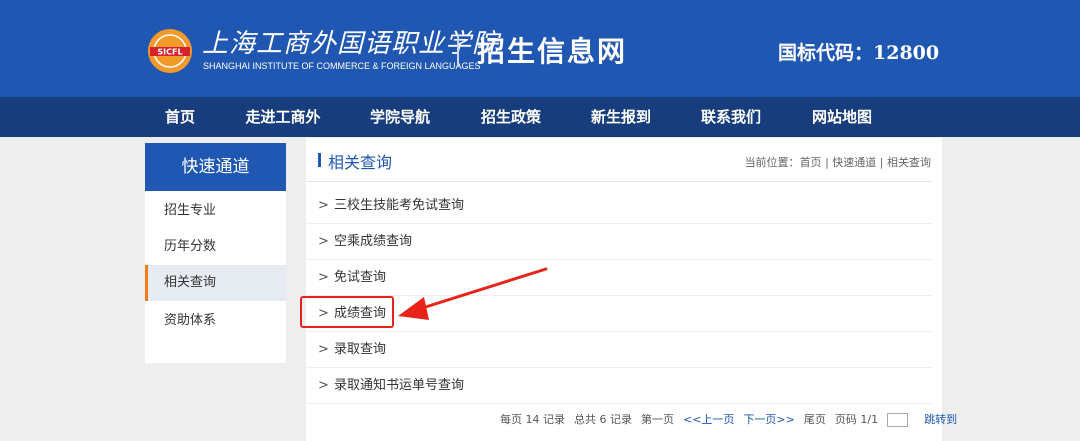 The width and height of the screenshot is (1080, 441). Describe the element at coordinates (619, 206) in the screenshot. I see `list-item-skills-exam-query: > 三校生技能考免试查询` at that location.